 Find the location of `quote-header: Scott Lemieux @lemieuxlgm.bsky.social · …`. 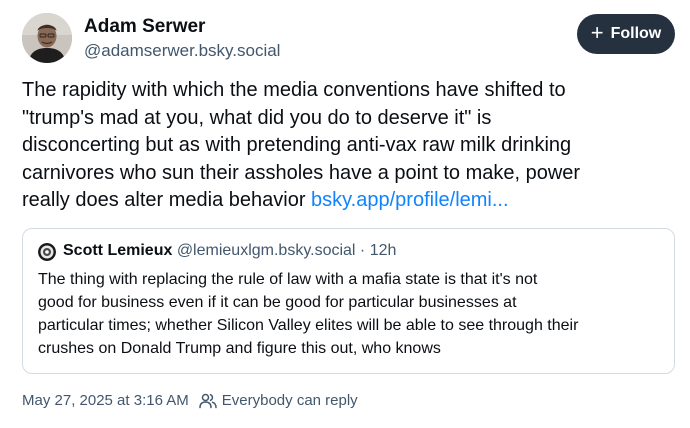

quote-header: Scott Lemieux @lemieuxlgm.bsky.social · … is located at coordinates (229, 251).